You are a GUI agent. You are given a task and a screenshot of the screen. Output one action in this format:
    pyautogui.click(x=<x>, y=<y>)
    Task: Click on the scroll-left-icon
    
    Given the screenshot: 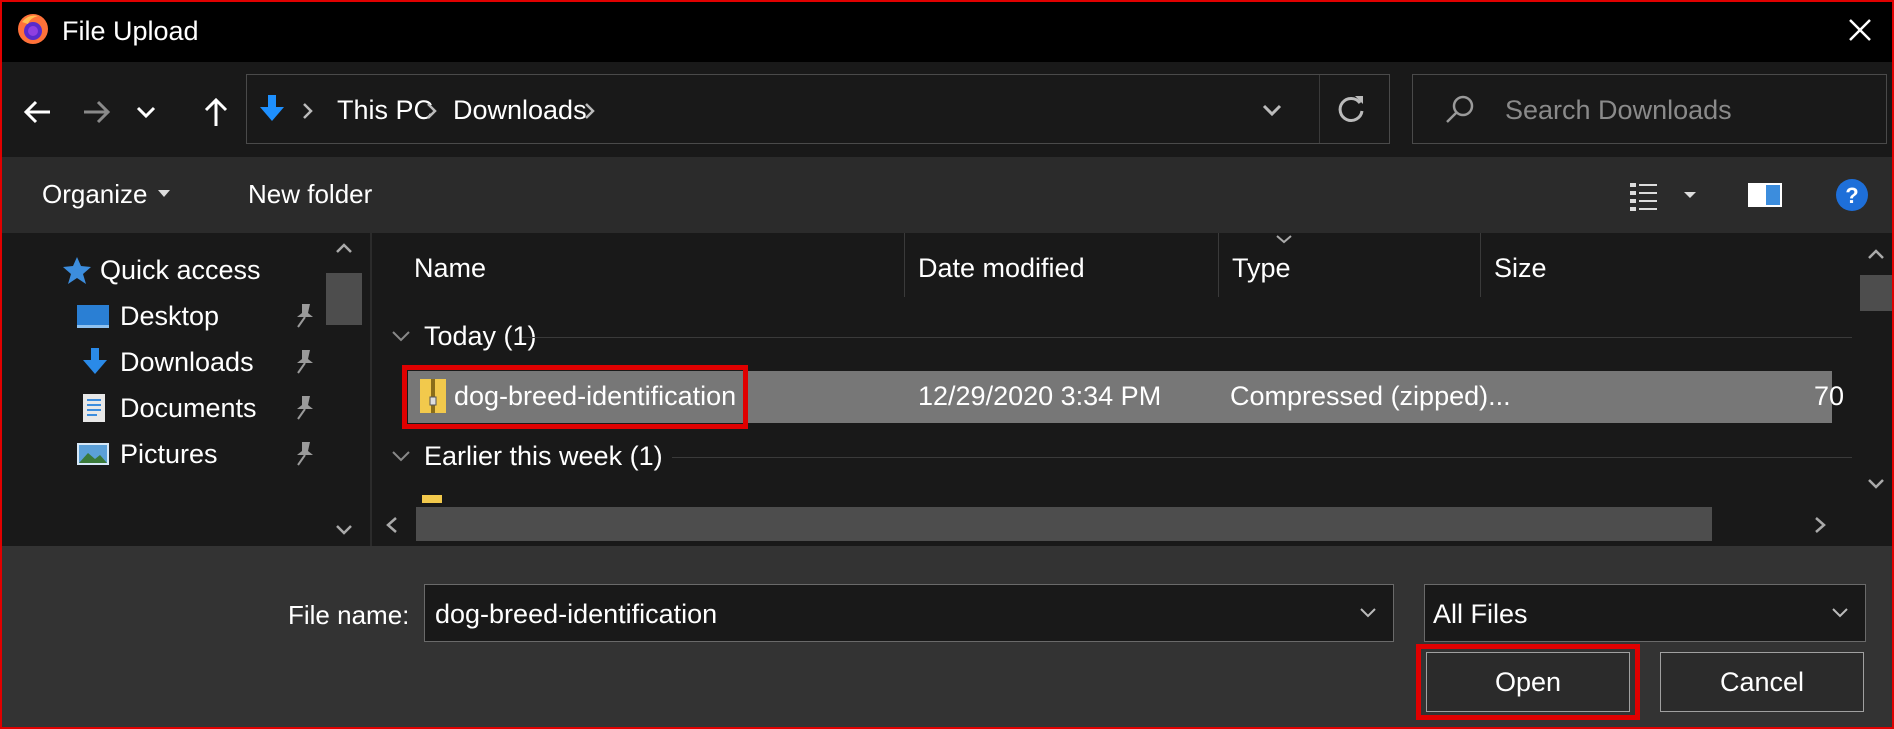 What is the action you would take?
    pyautogui.click(x=392, y=525)
    